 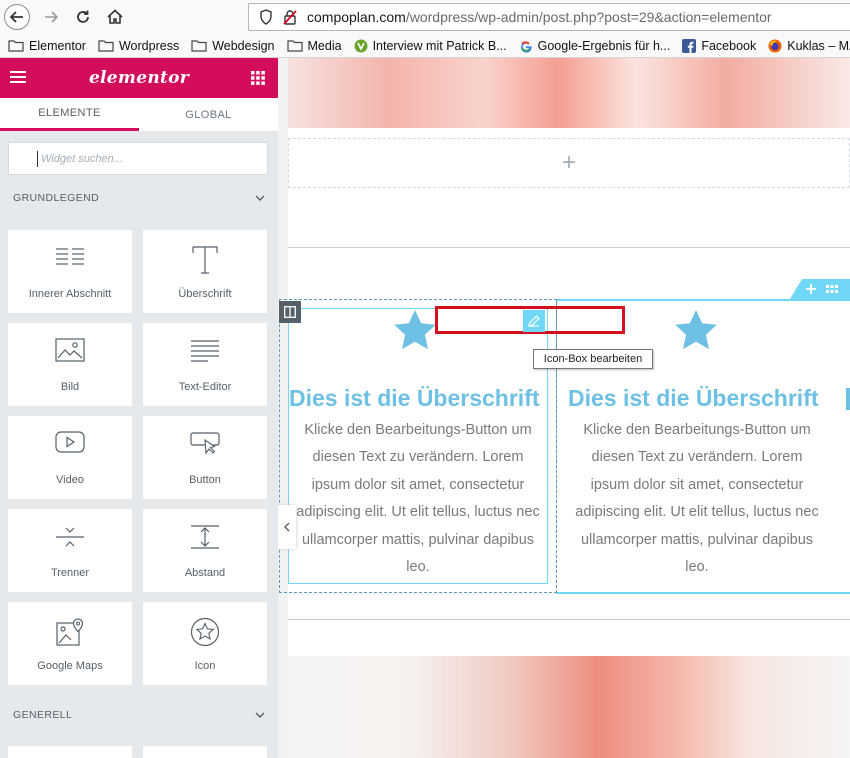 What do you see at coordinates (569, 707) in the screenshot?
I see `flower-footer-image` at bounding box center [569, 707].